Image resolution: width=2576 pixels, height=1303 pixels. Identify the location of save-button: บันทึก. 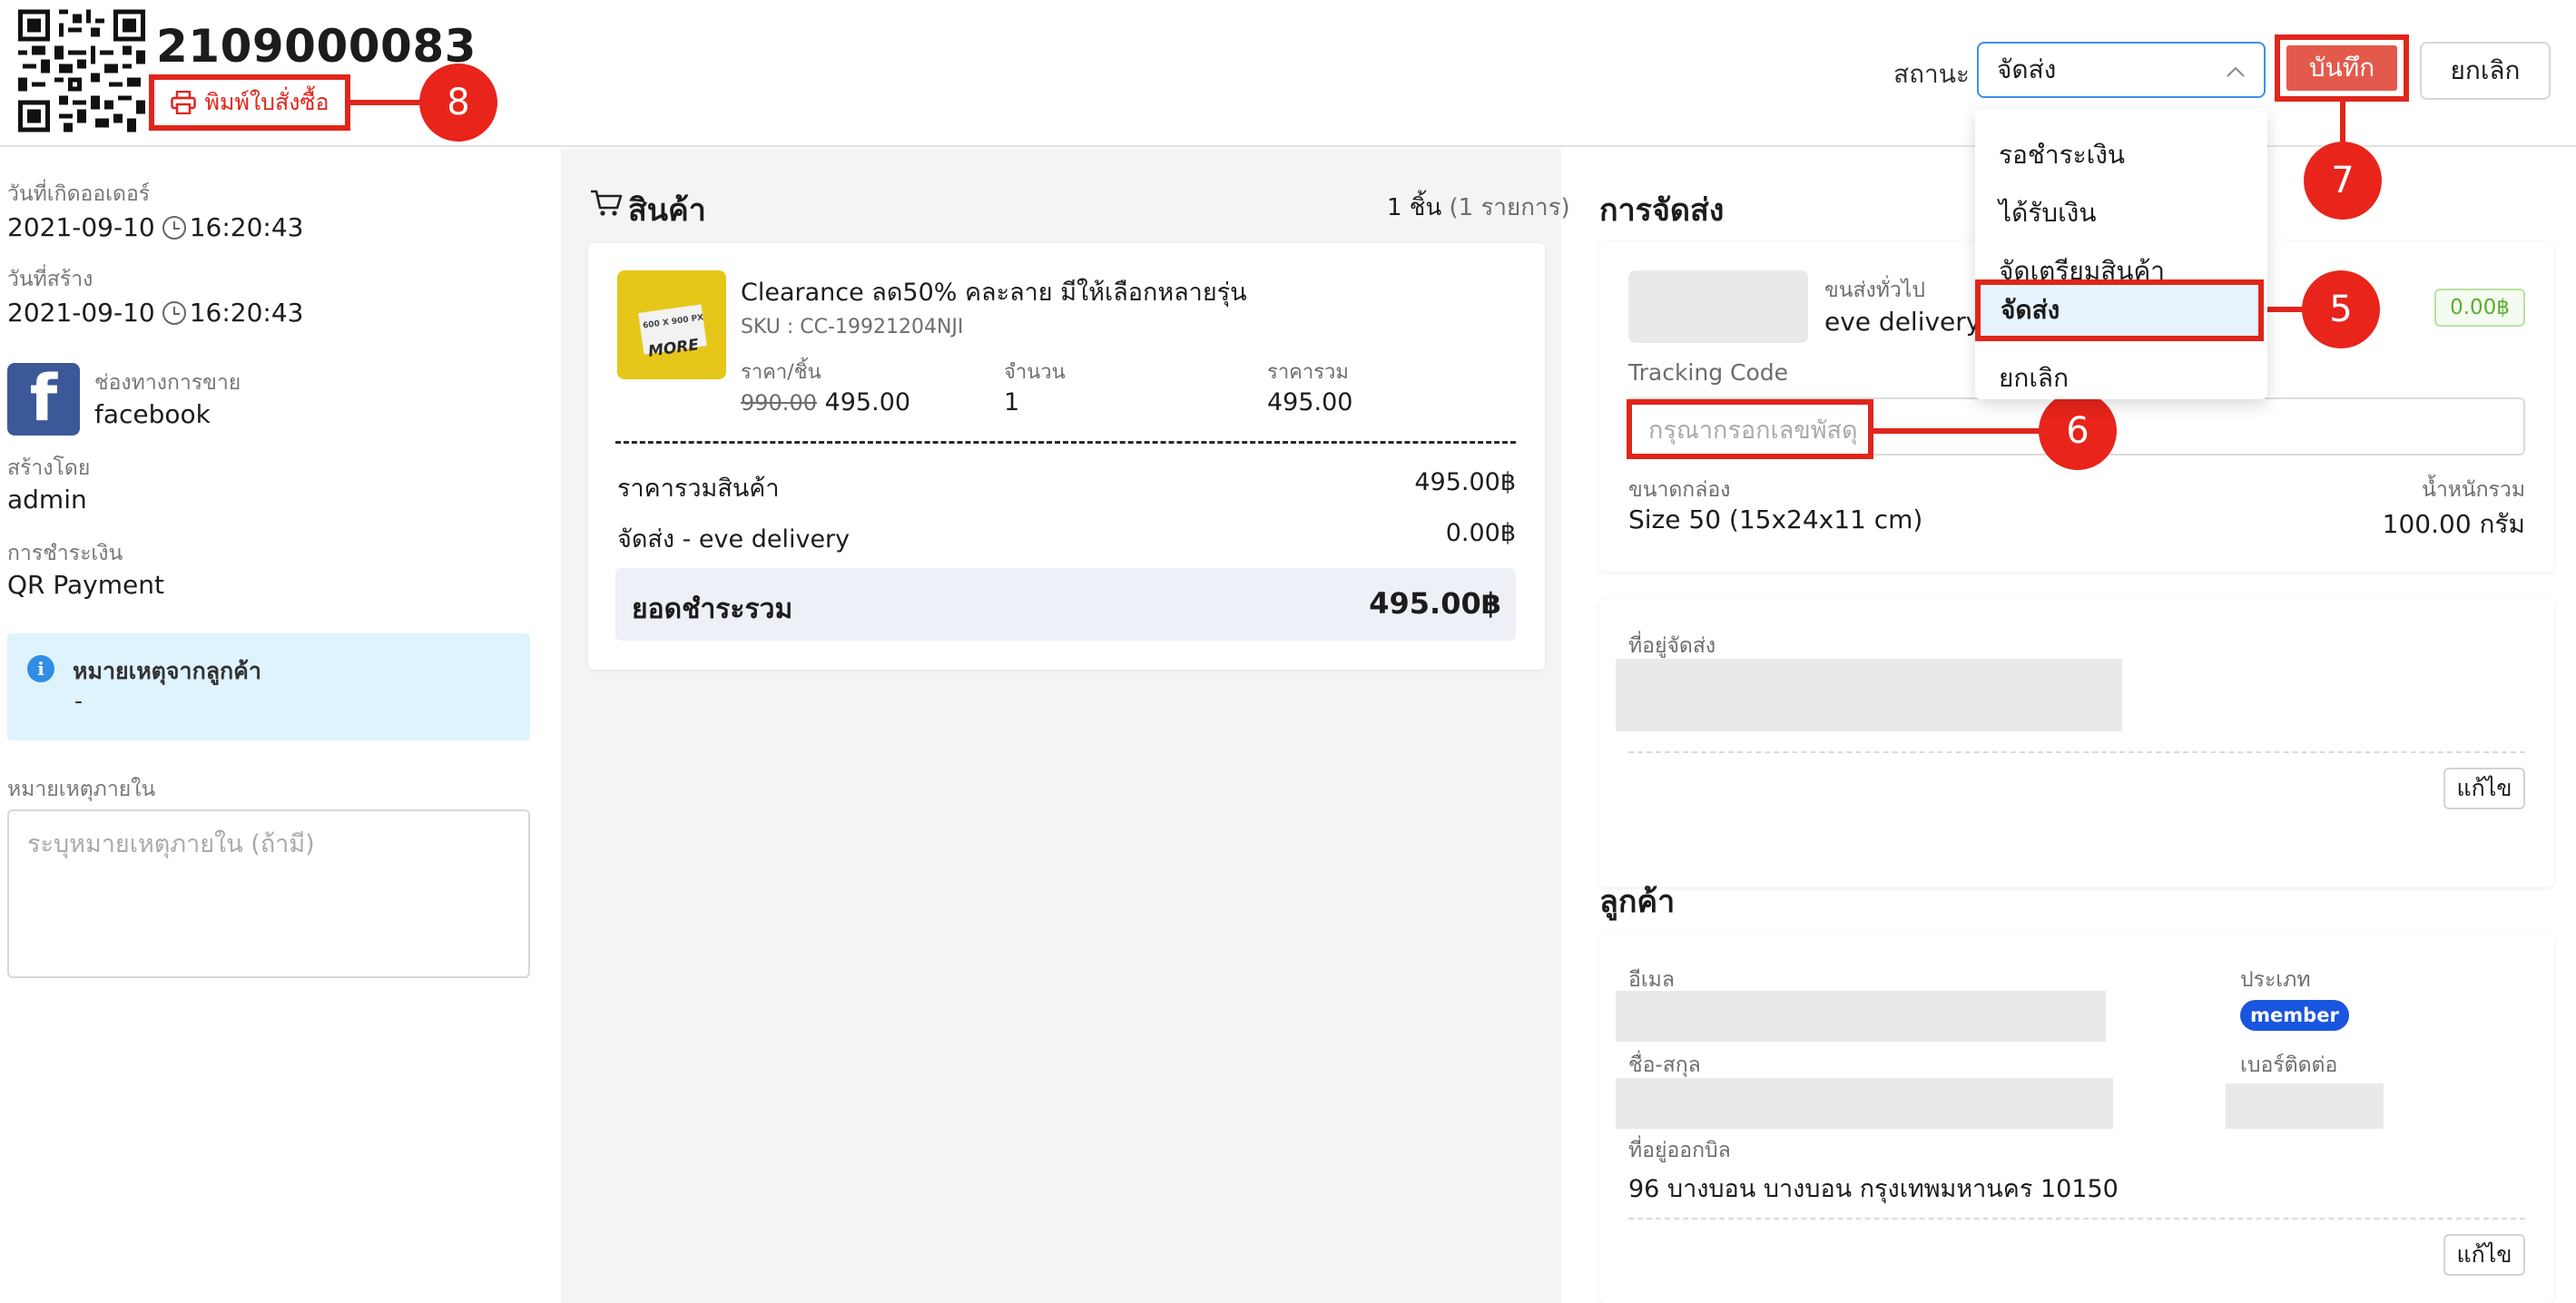
(2342, 68).